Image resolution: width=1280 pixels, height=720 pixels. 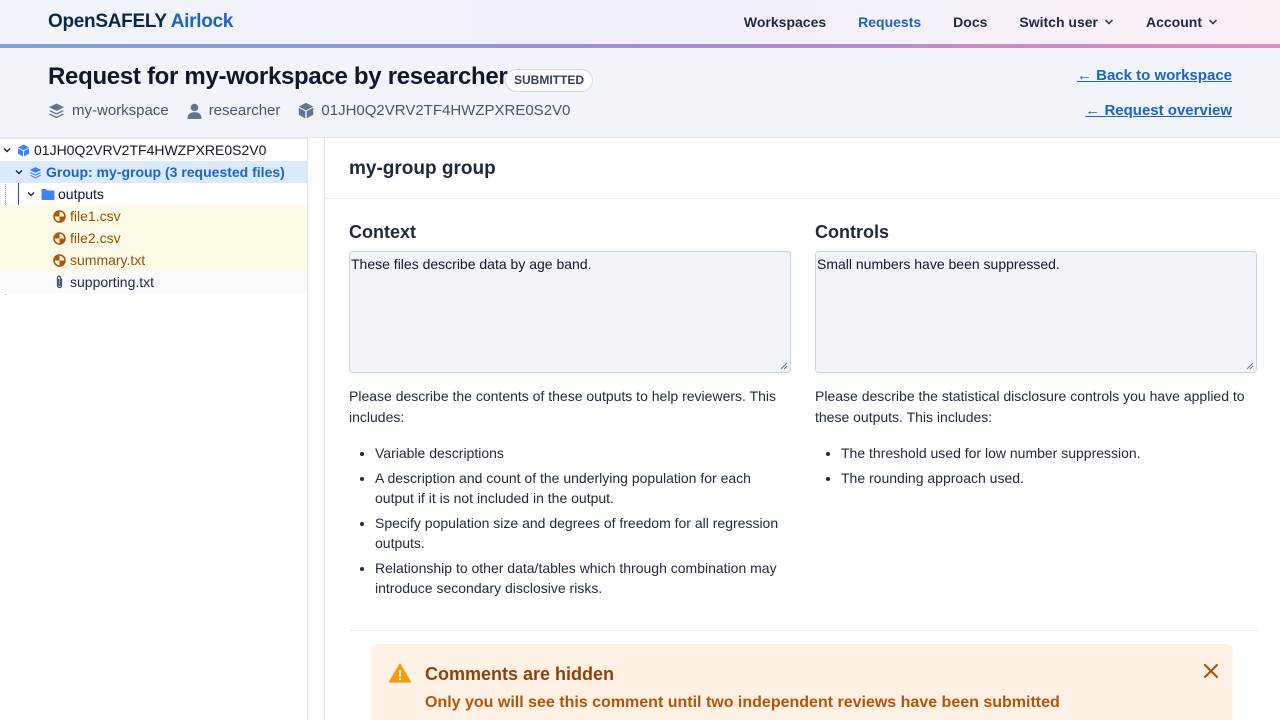 What do you see at coordinates (471, 264) in the screenshot?
I see `context-value: These files describe data by age band.` at bounding box center [471, 264].